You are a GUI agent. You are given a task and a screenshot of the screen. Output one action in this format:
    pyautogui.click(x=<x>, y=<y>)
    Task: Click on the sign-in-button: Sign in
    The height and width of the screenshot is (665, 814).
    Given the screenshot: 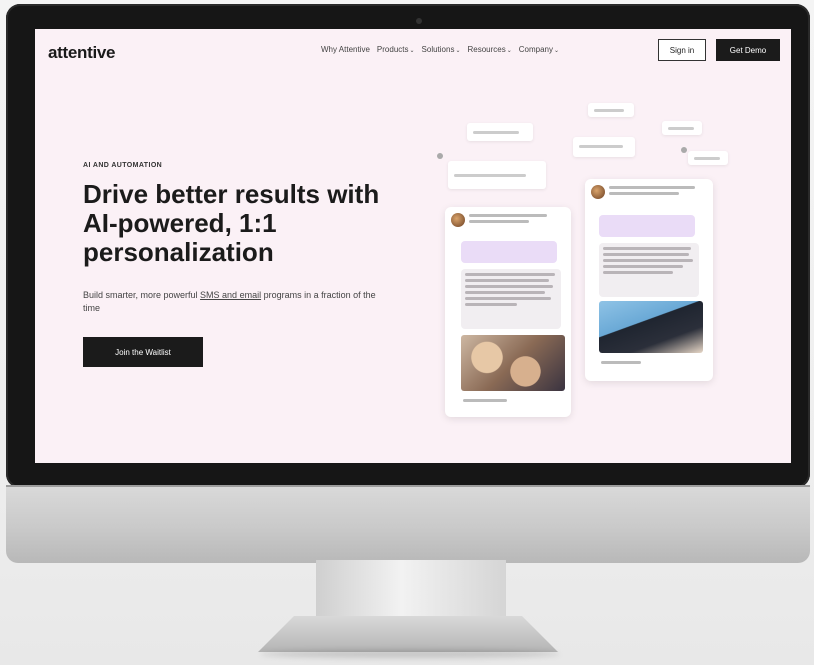 What is the action you would take?
    pyautogui.click(x=682, y=50)
    